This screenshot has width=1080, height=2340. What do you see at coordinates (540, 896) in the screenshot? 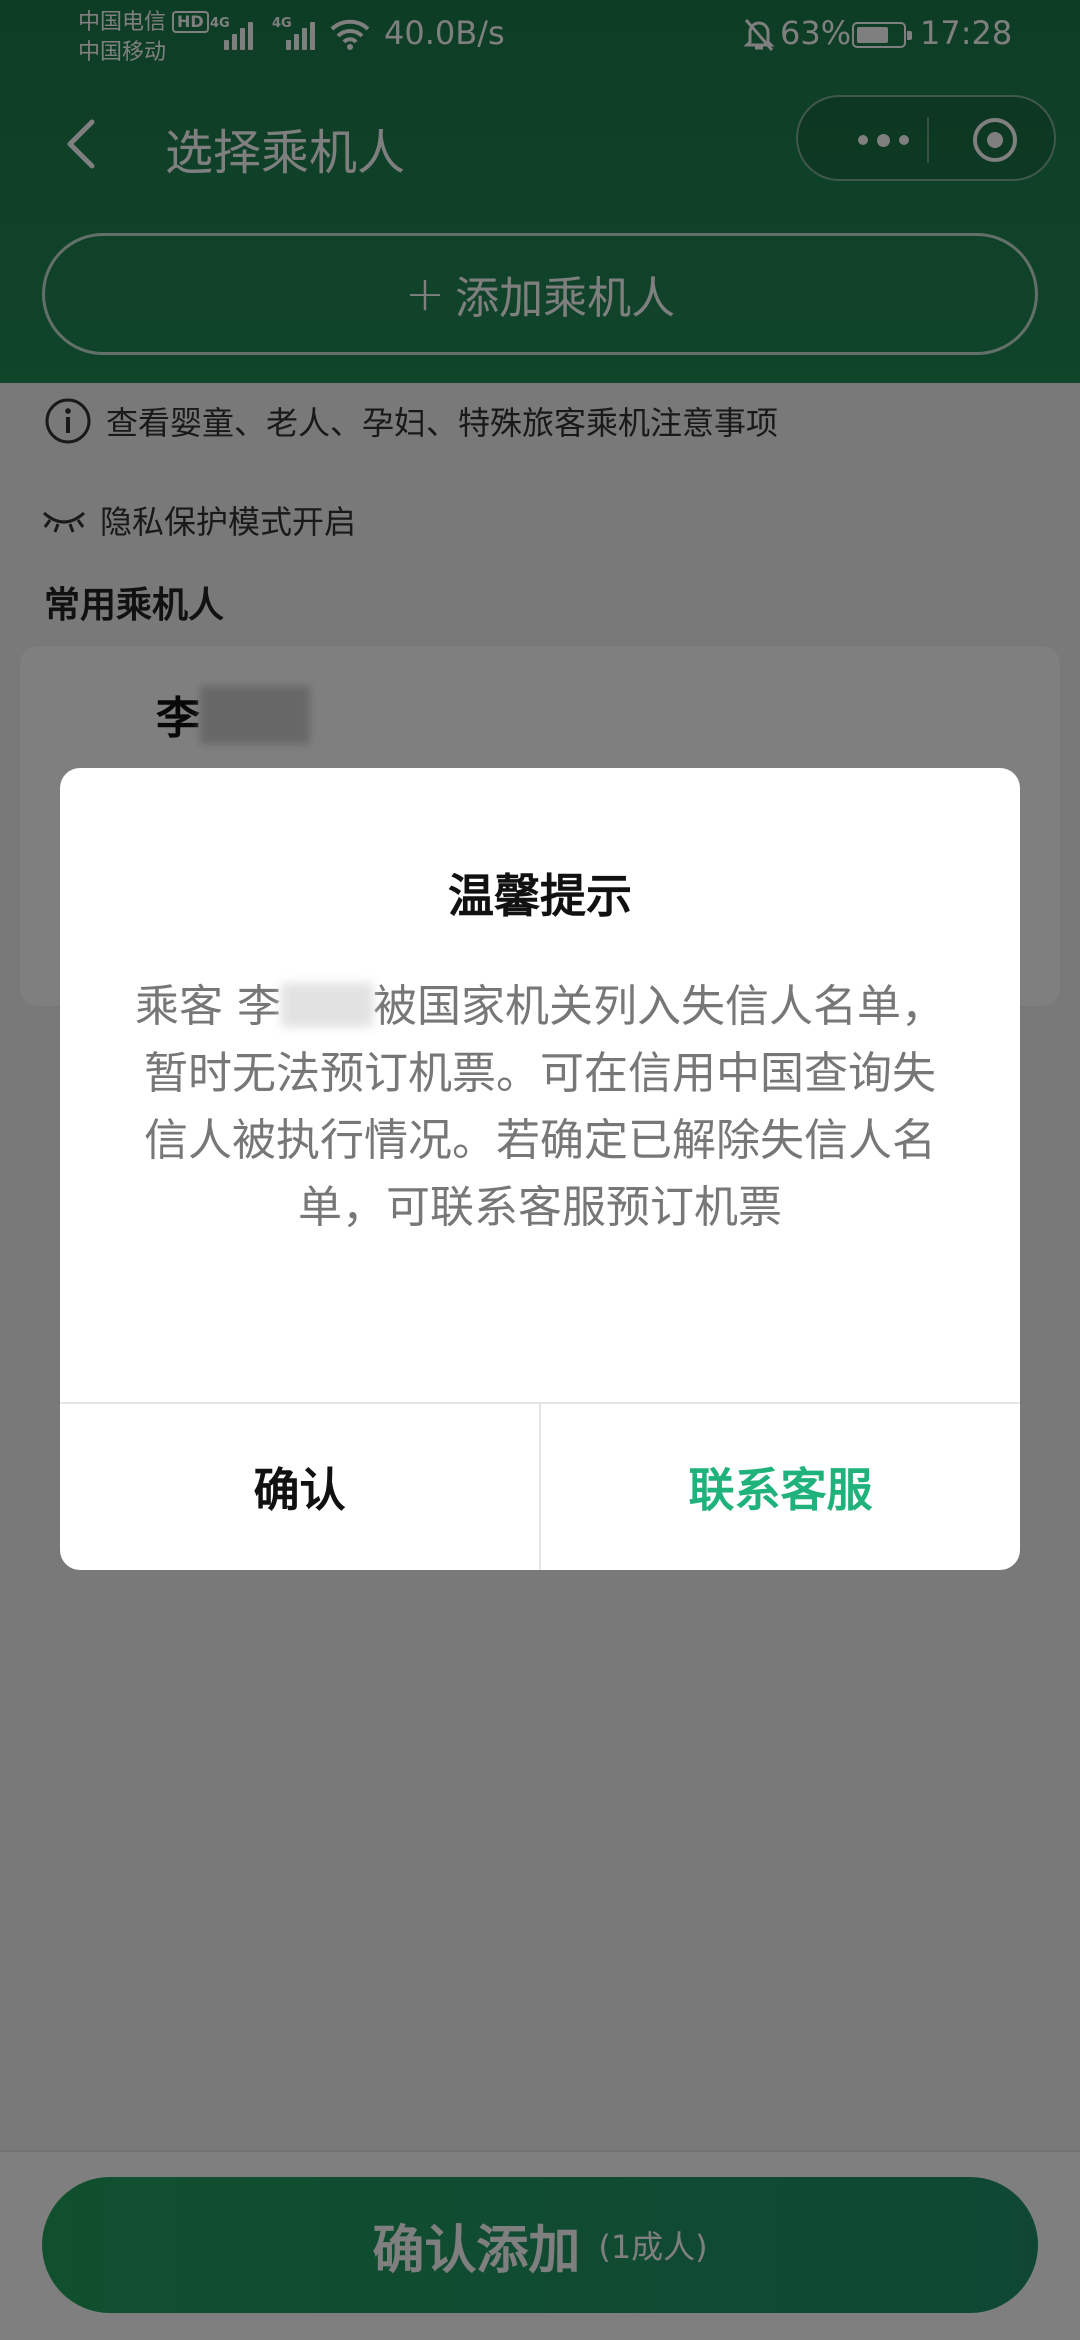
I see `dialog-title: 温馨提示` at bounding box center [540, 896].